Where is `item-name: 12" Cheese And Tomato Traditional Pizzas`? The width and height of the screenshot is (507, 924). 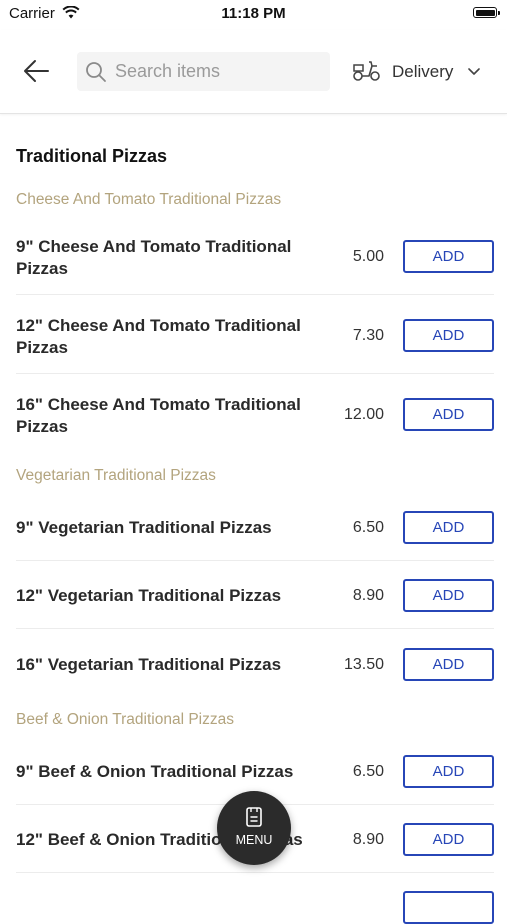
item-name: 12" Cheese And Tomato Traditional Pizzas is located at coordinates (158, 336).